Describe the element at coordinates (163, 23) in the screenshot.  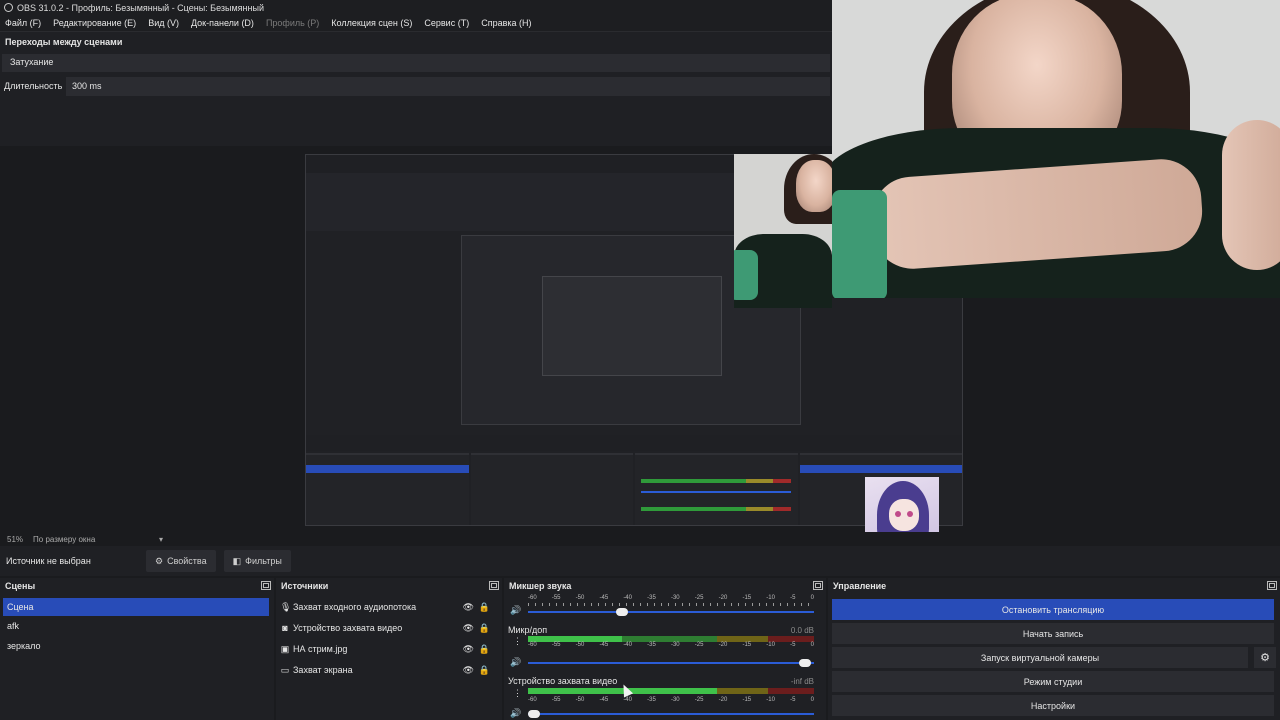
I see `menu-view: Вид (V)` at that location.